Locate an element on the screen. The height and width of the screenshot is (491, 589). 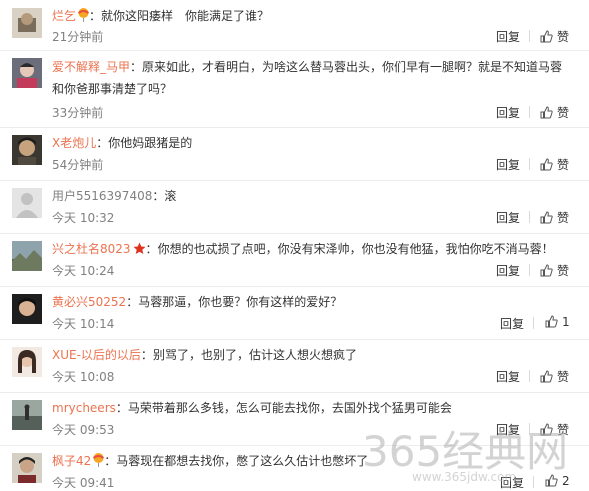
timestamp: 今天 10:08 is located at coordinates (83, 377).